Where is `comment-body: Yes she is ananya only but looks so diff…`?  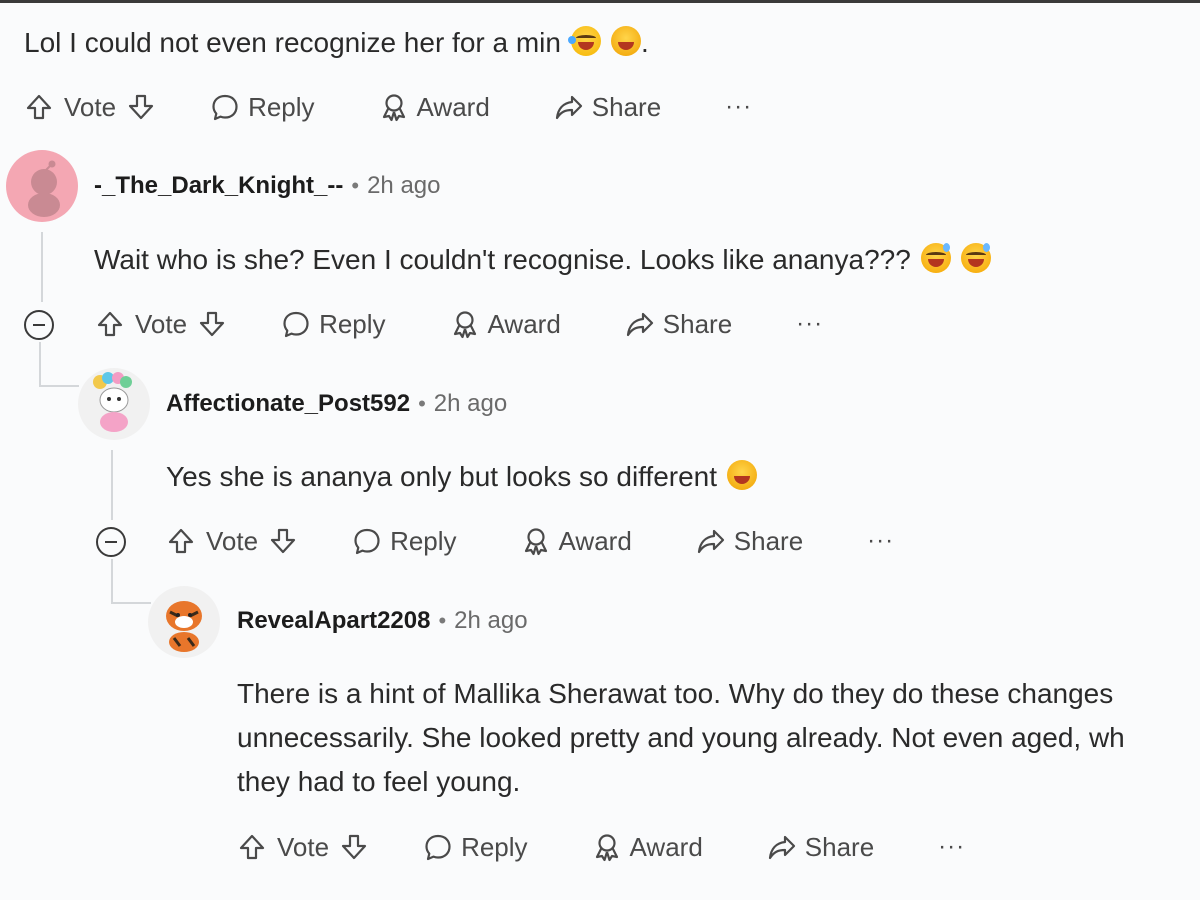 comment-body: Yes she is ananya only but looks so diff… is located at coordinates (442, 476).